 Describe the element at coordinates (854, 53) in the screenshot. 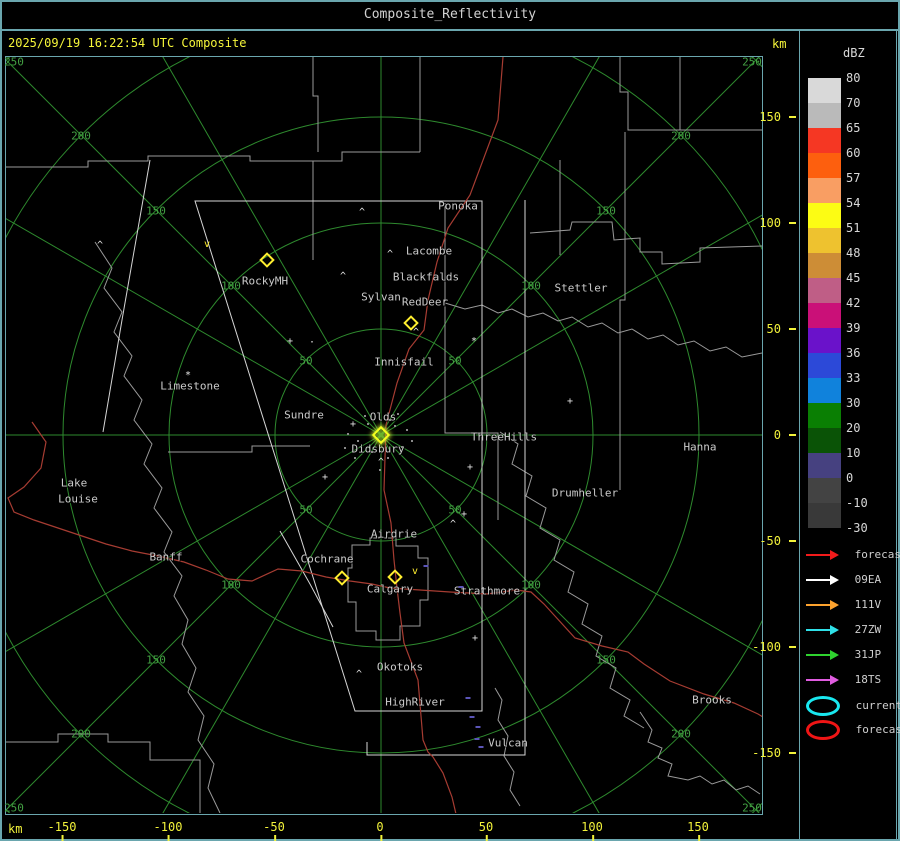

I see `colorbar-title: dBZ` at that location.